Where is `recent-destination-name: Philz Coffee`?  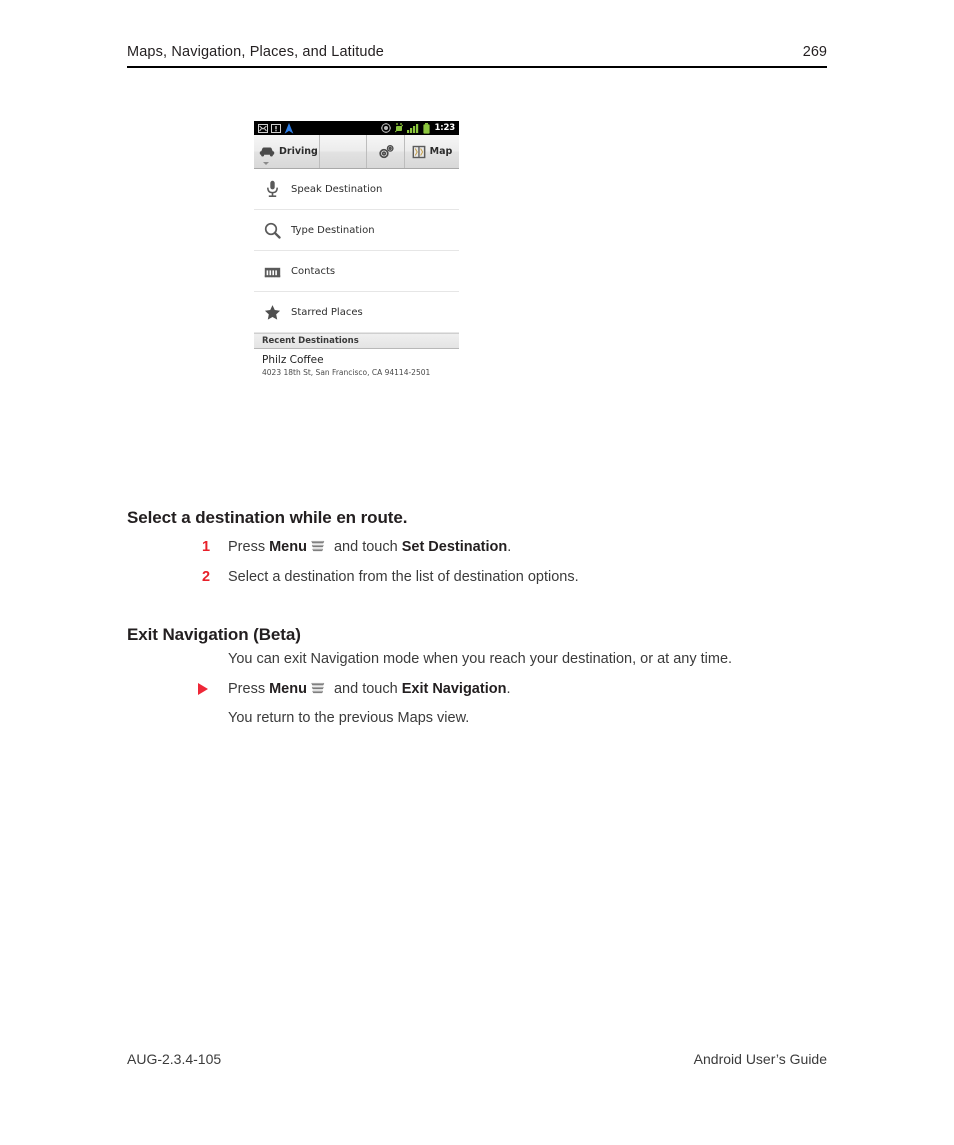
recent-destination-name: Philz Coffee is located at coordinates (293, 360).